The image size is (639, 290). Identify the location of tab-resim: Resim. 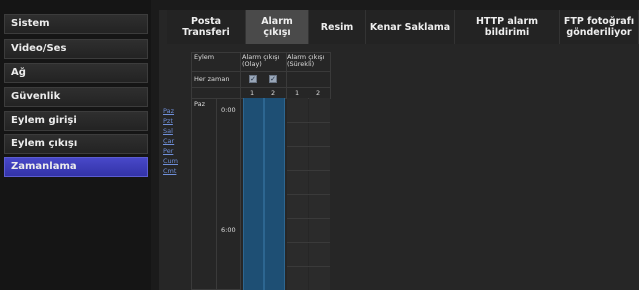
(337, 27).